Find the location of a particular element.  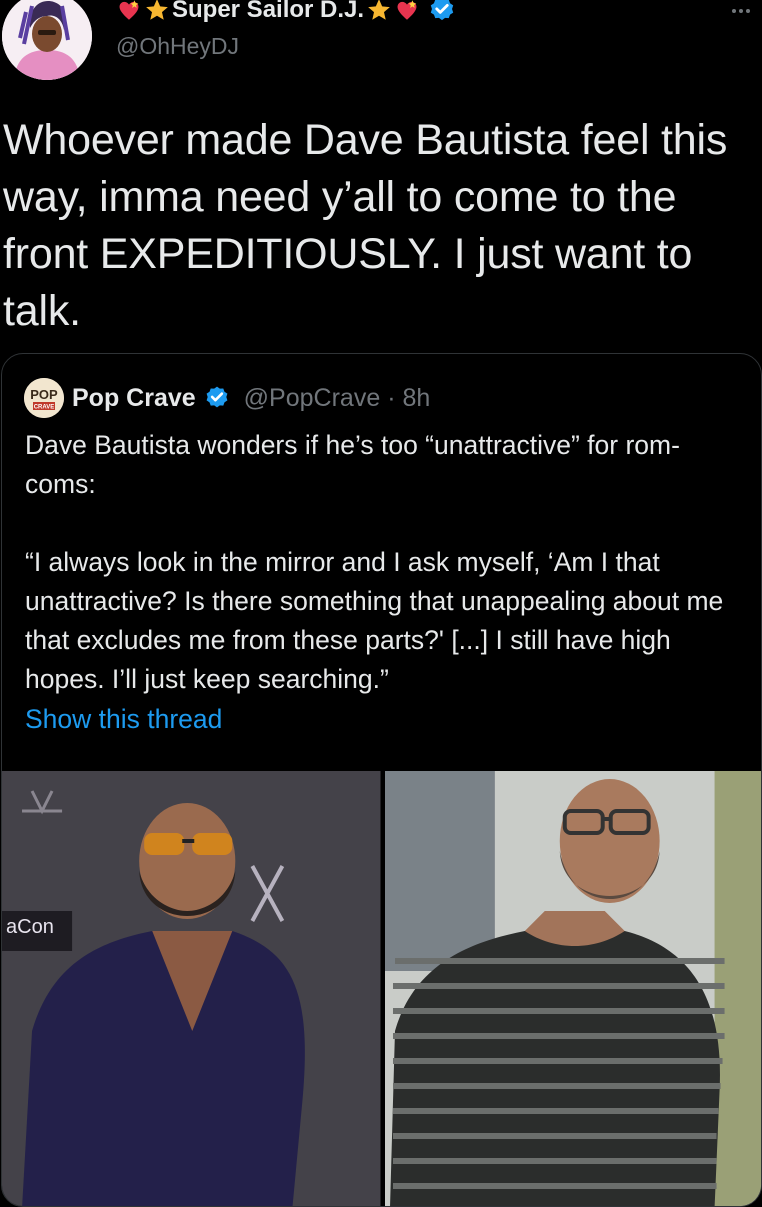

tweet-header: Super Sailor D.J. @OhHeyDJ is located at coordinates (381, 45).